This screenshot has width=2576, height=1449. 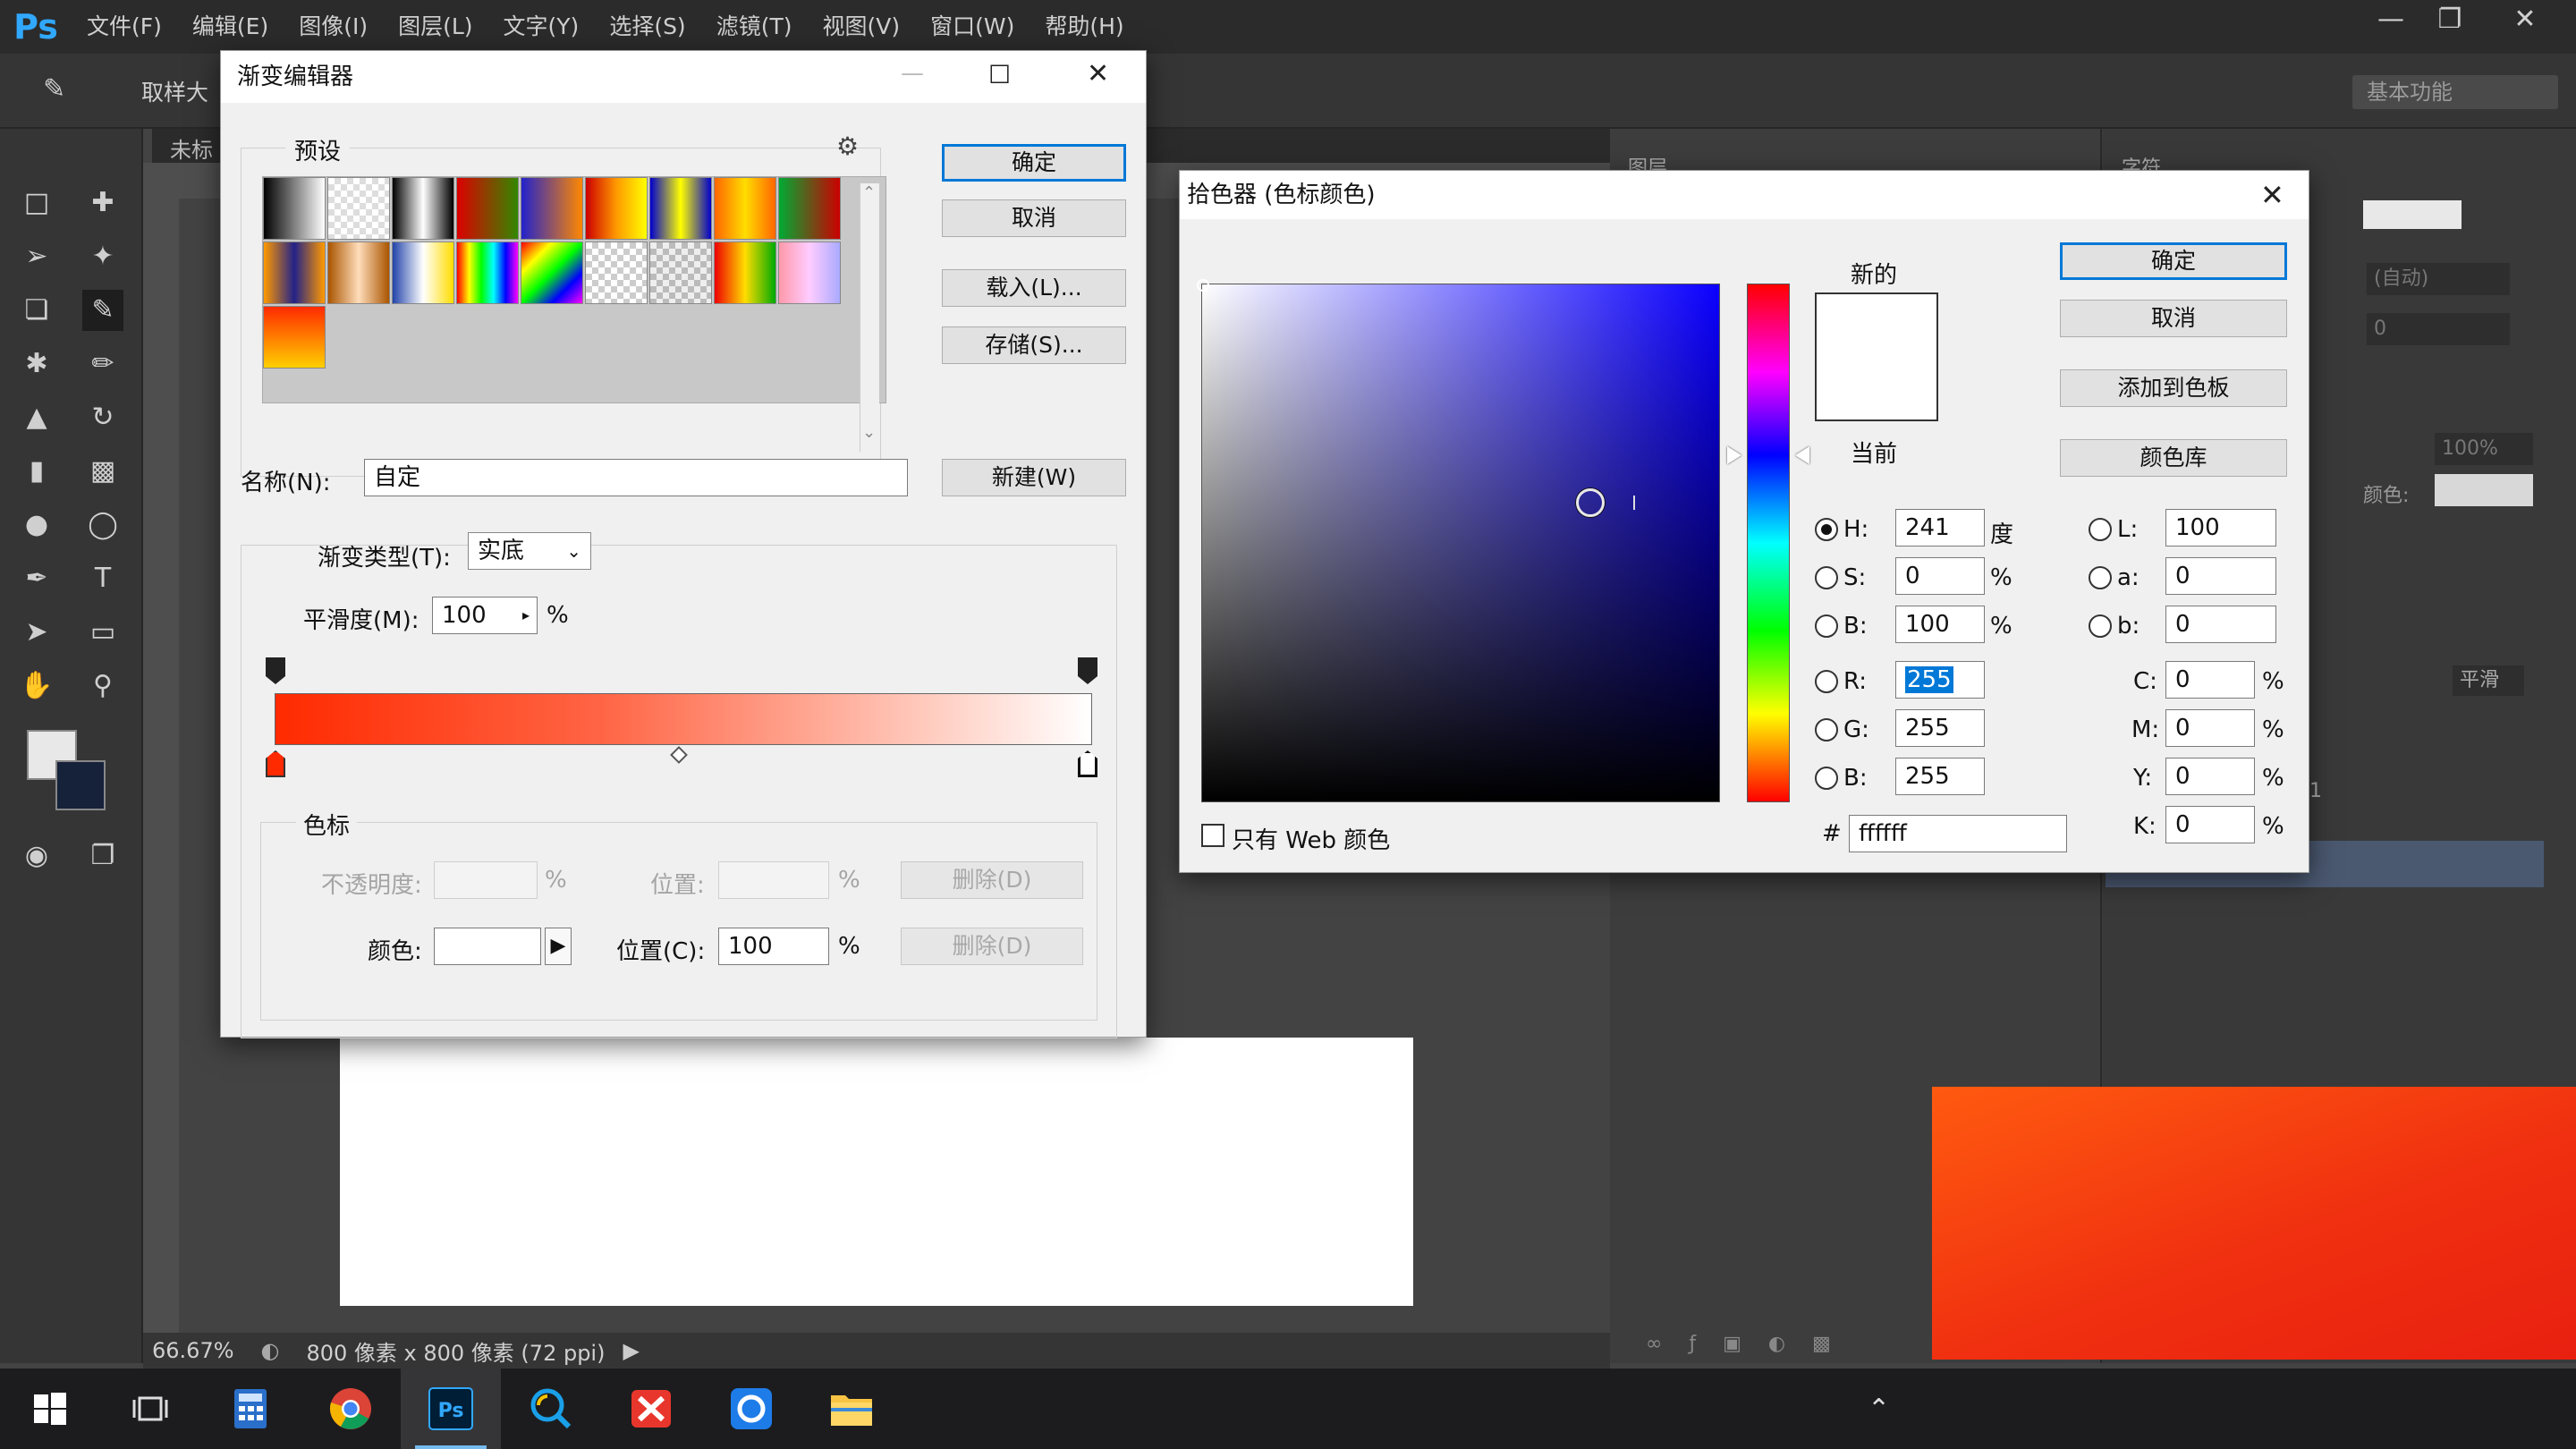 I want to click on quick-mask-icon: ◉, so click(x=36, y=856).